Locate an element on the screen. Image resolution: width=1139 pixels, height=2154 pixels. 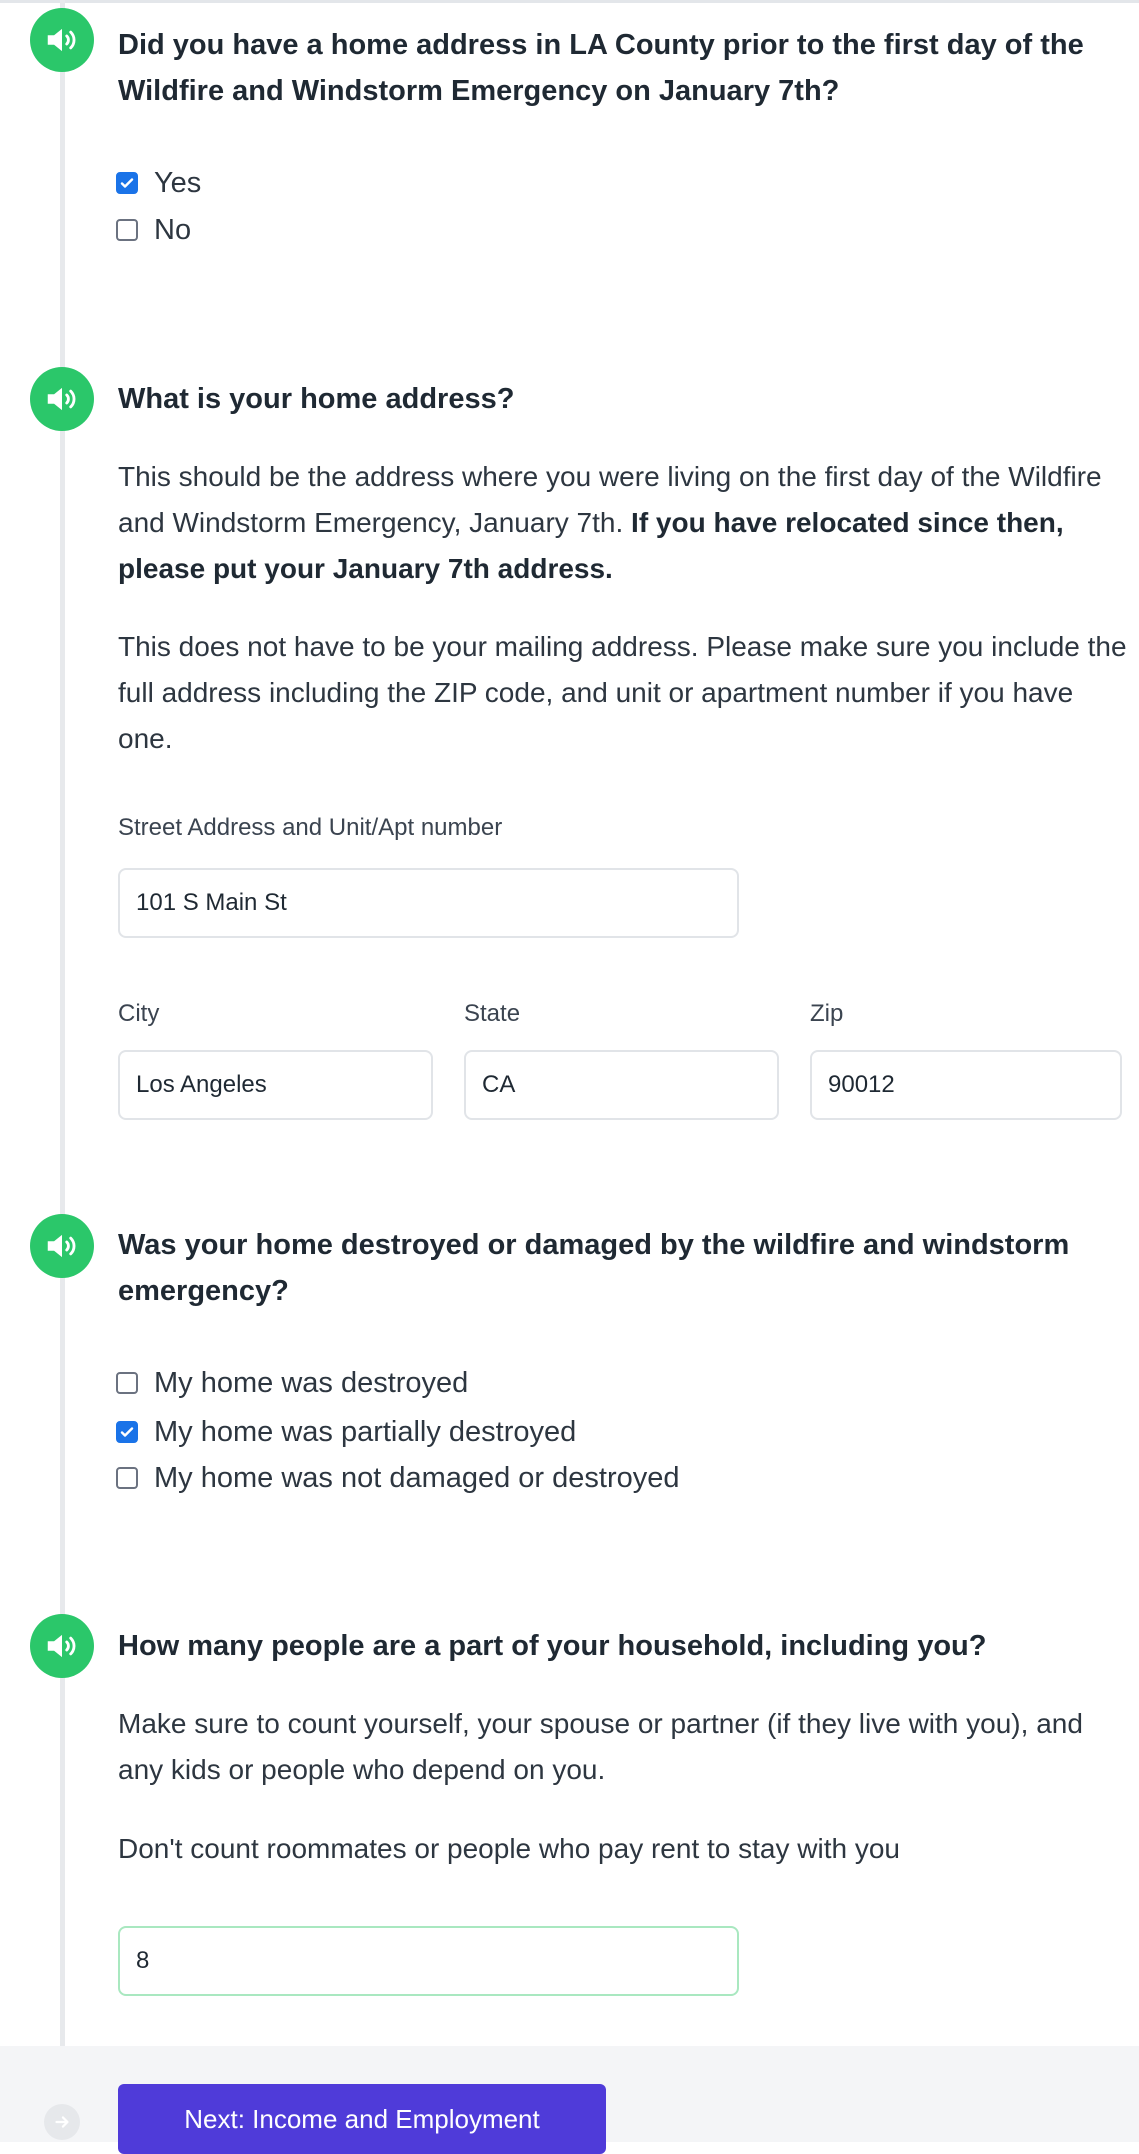
option-no: No is located at coordinates (153, 230).